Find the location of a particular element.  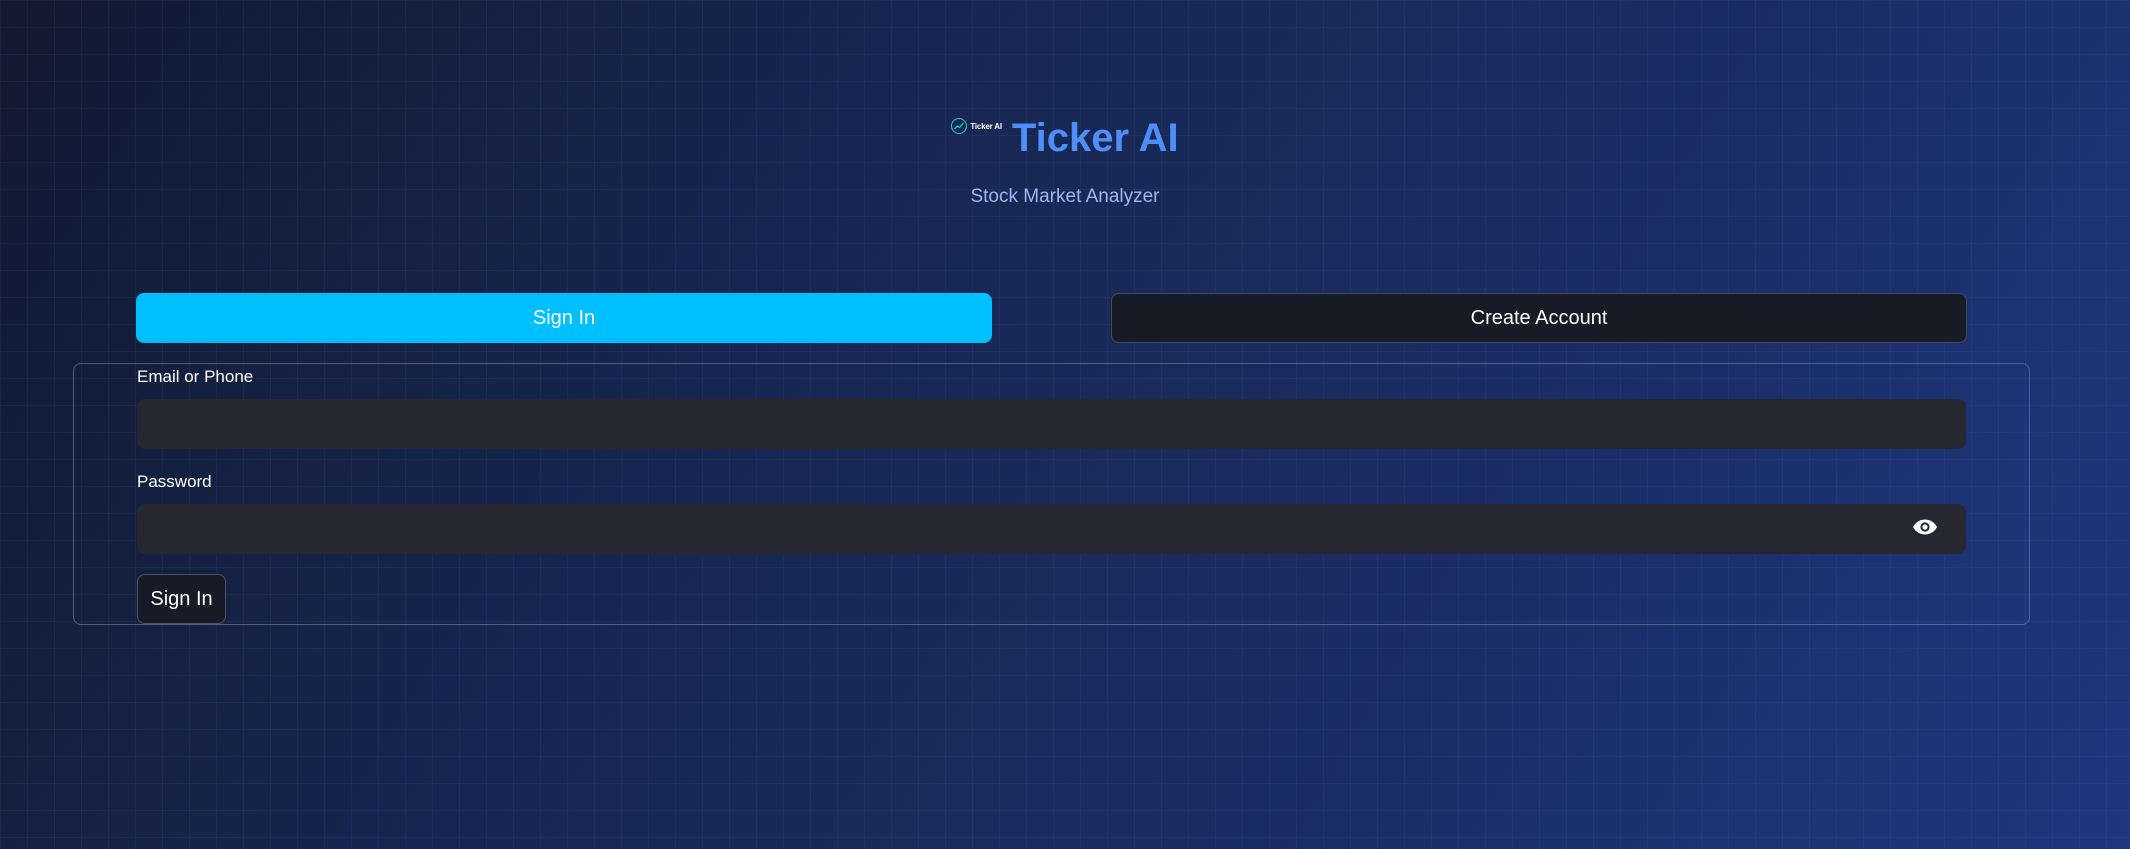

tab-sign-in: Sign In is located at coordinates (564, 318).